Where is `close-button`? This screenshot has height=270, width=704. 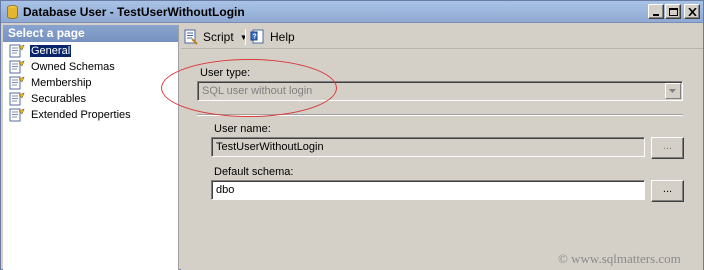 close-button is located at coordinates (692, 11).